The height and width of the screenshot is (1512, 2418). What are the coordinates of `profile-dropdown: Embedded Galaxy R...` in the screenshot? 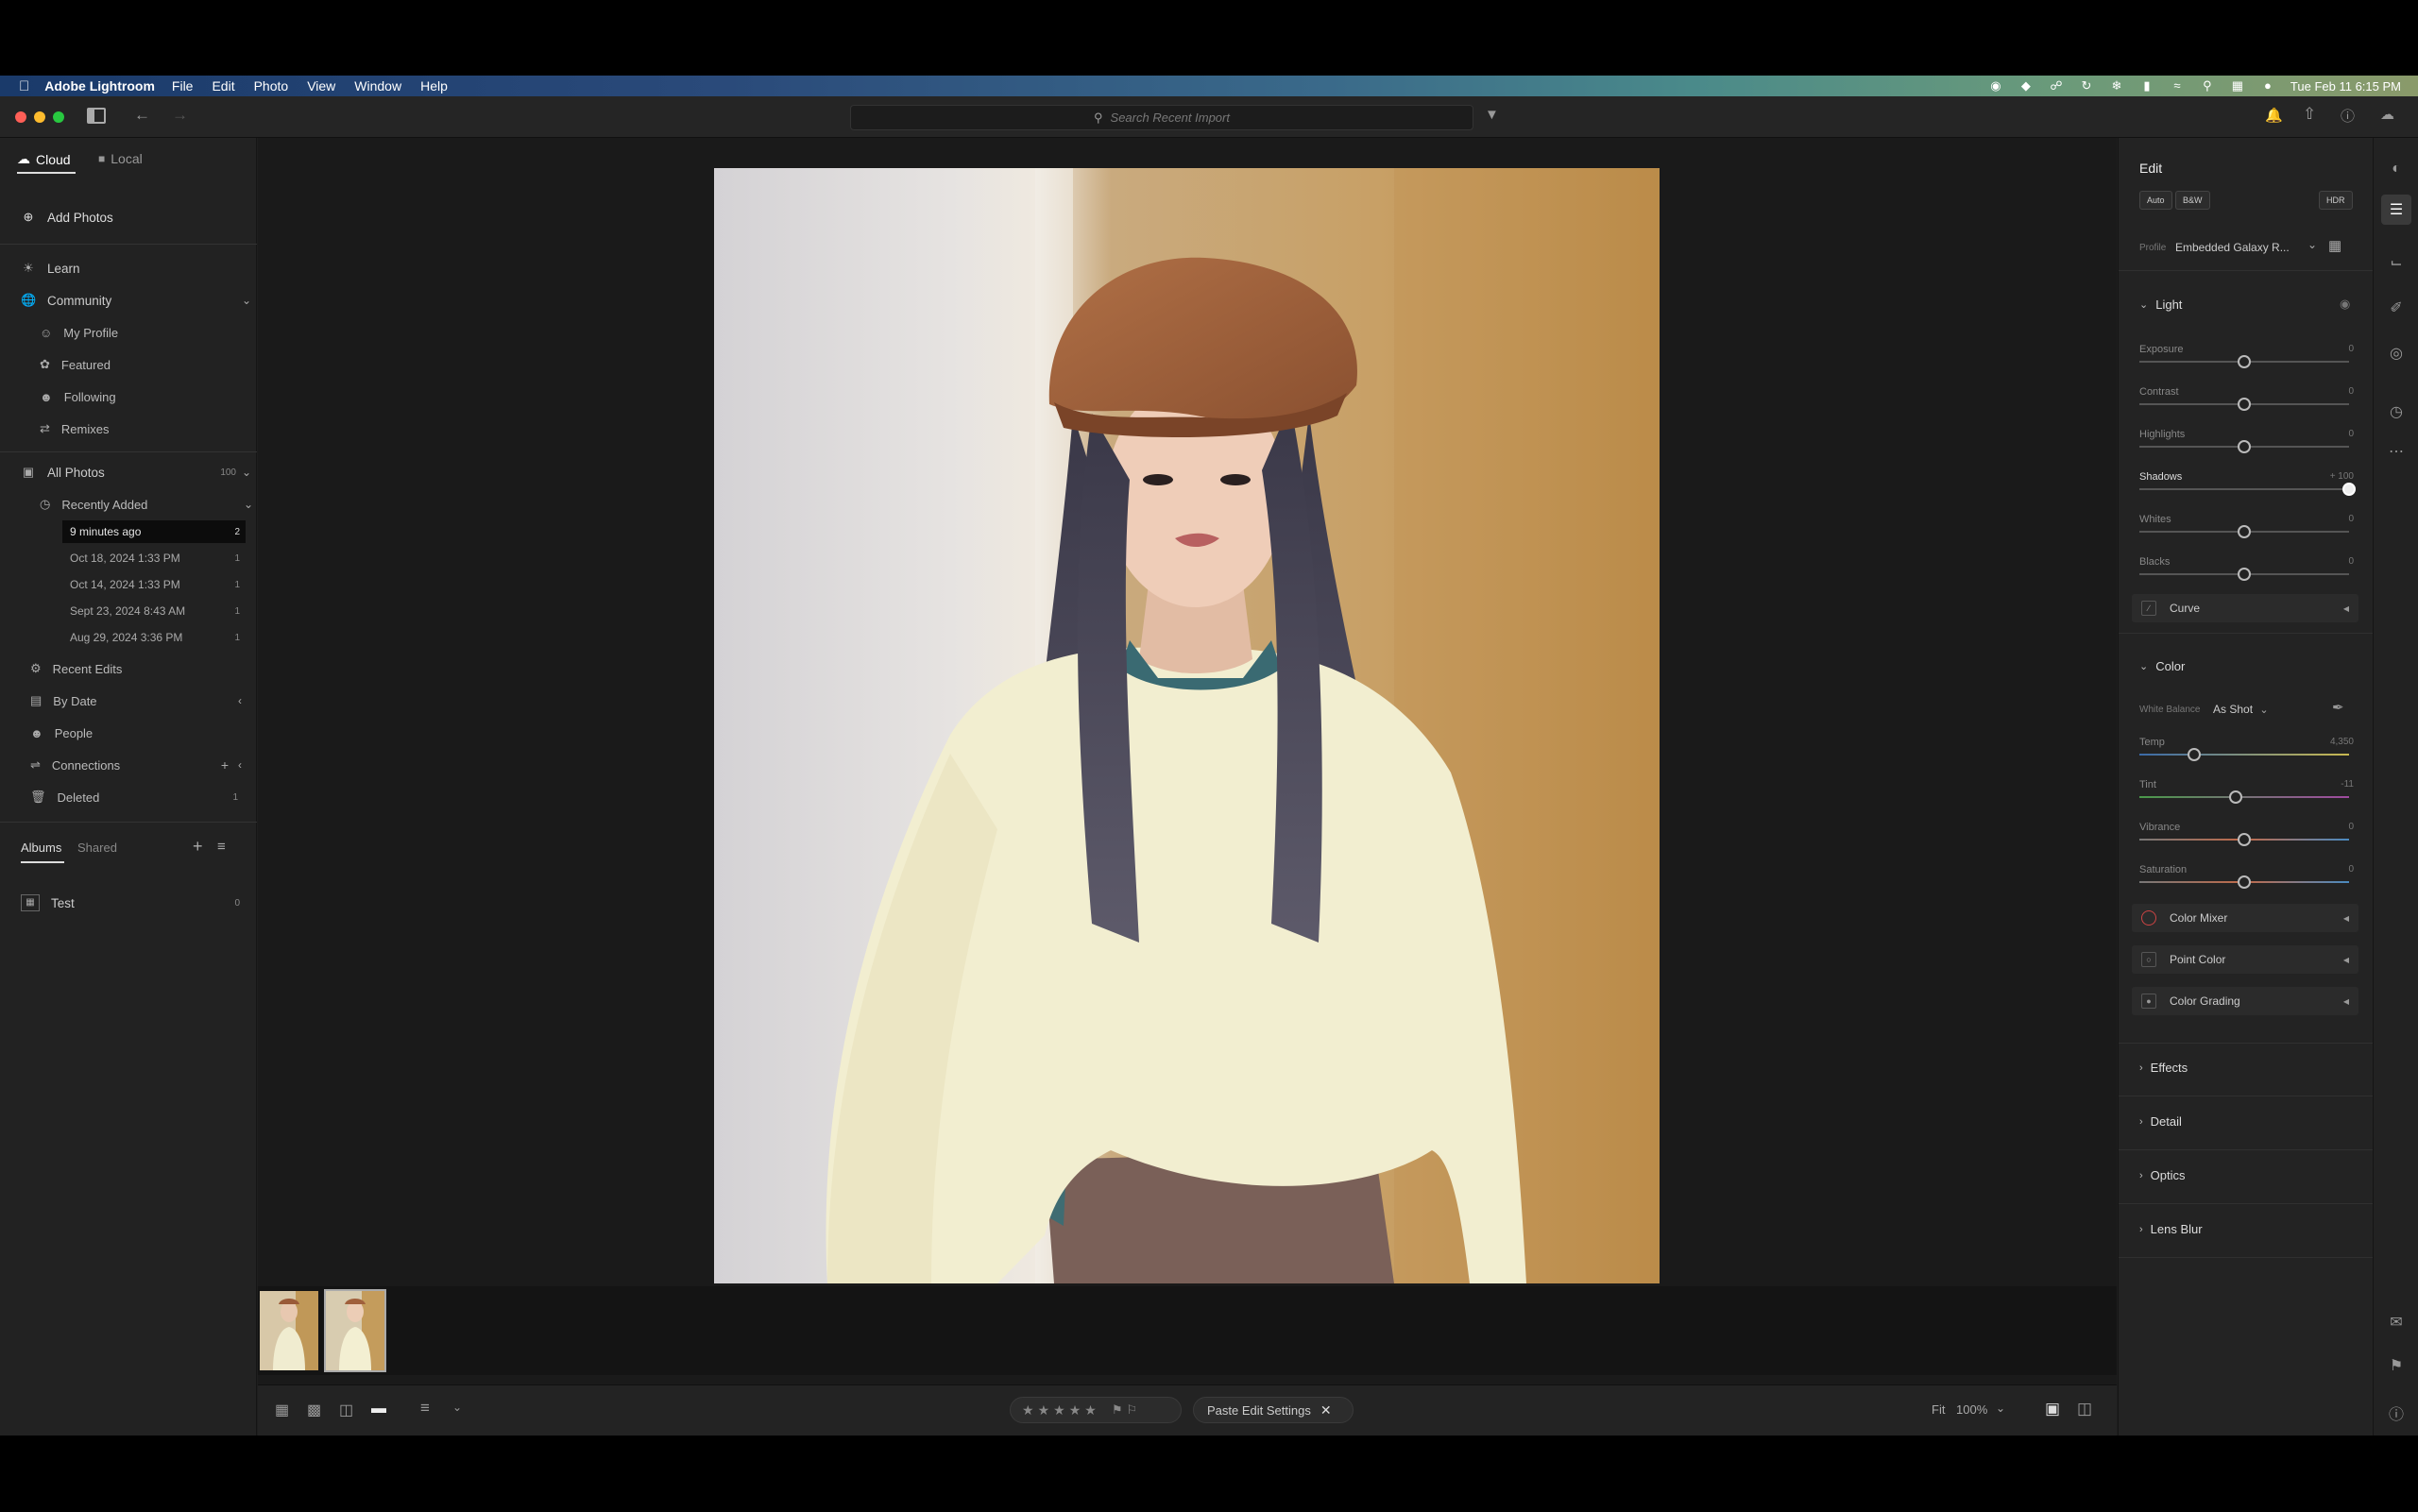 It's located at (2232, 247).